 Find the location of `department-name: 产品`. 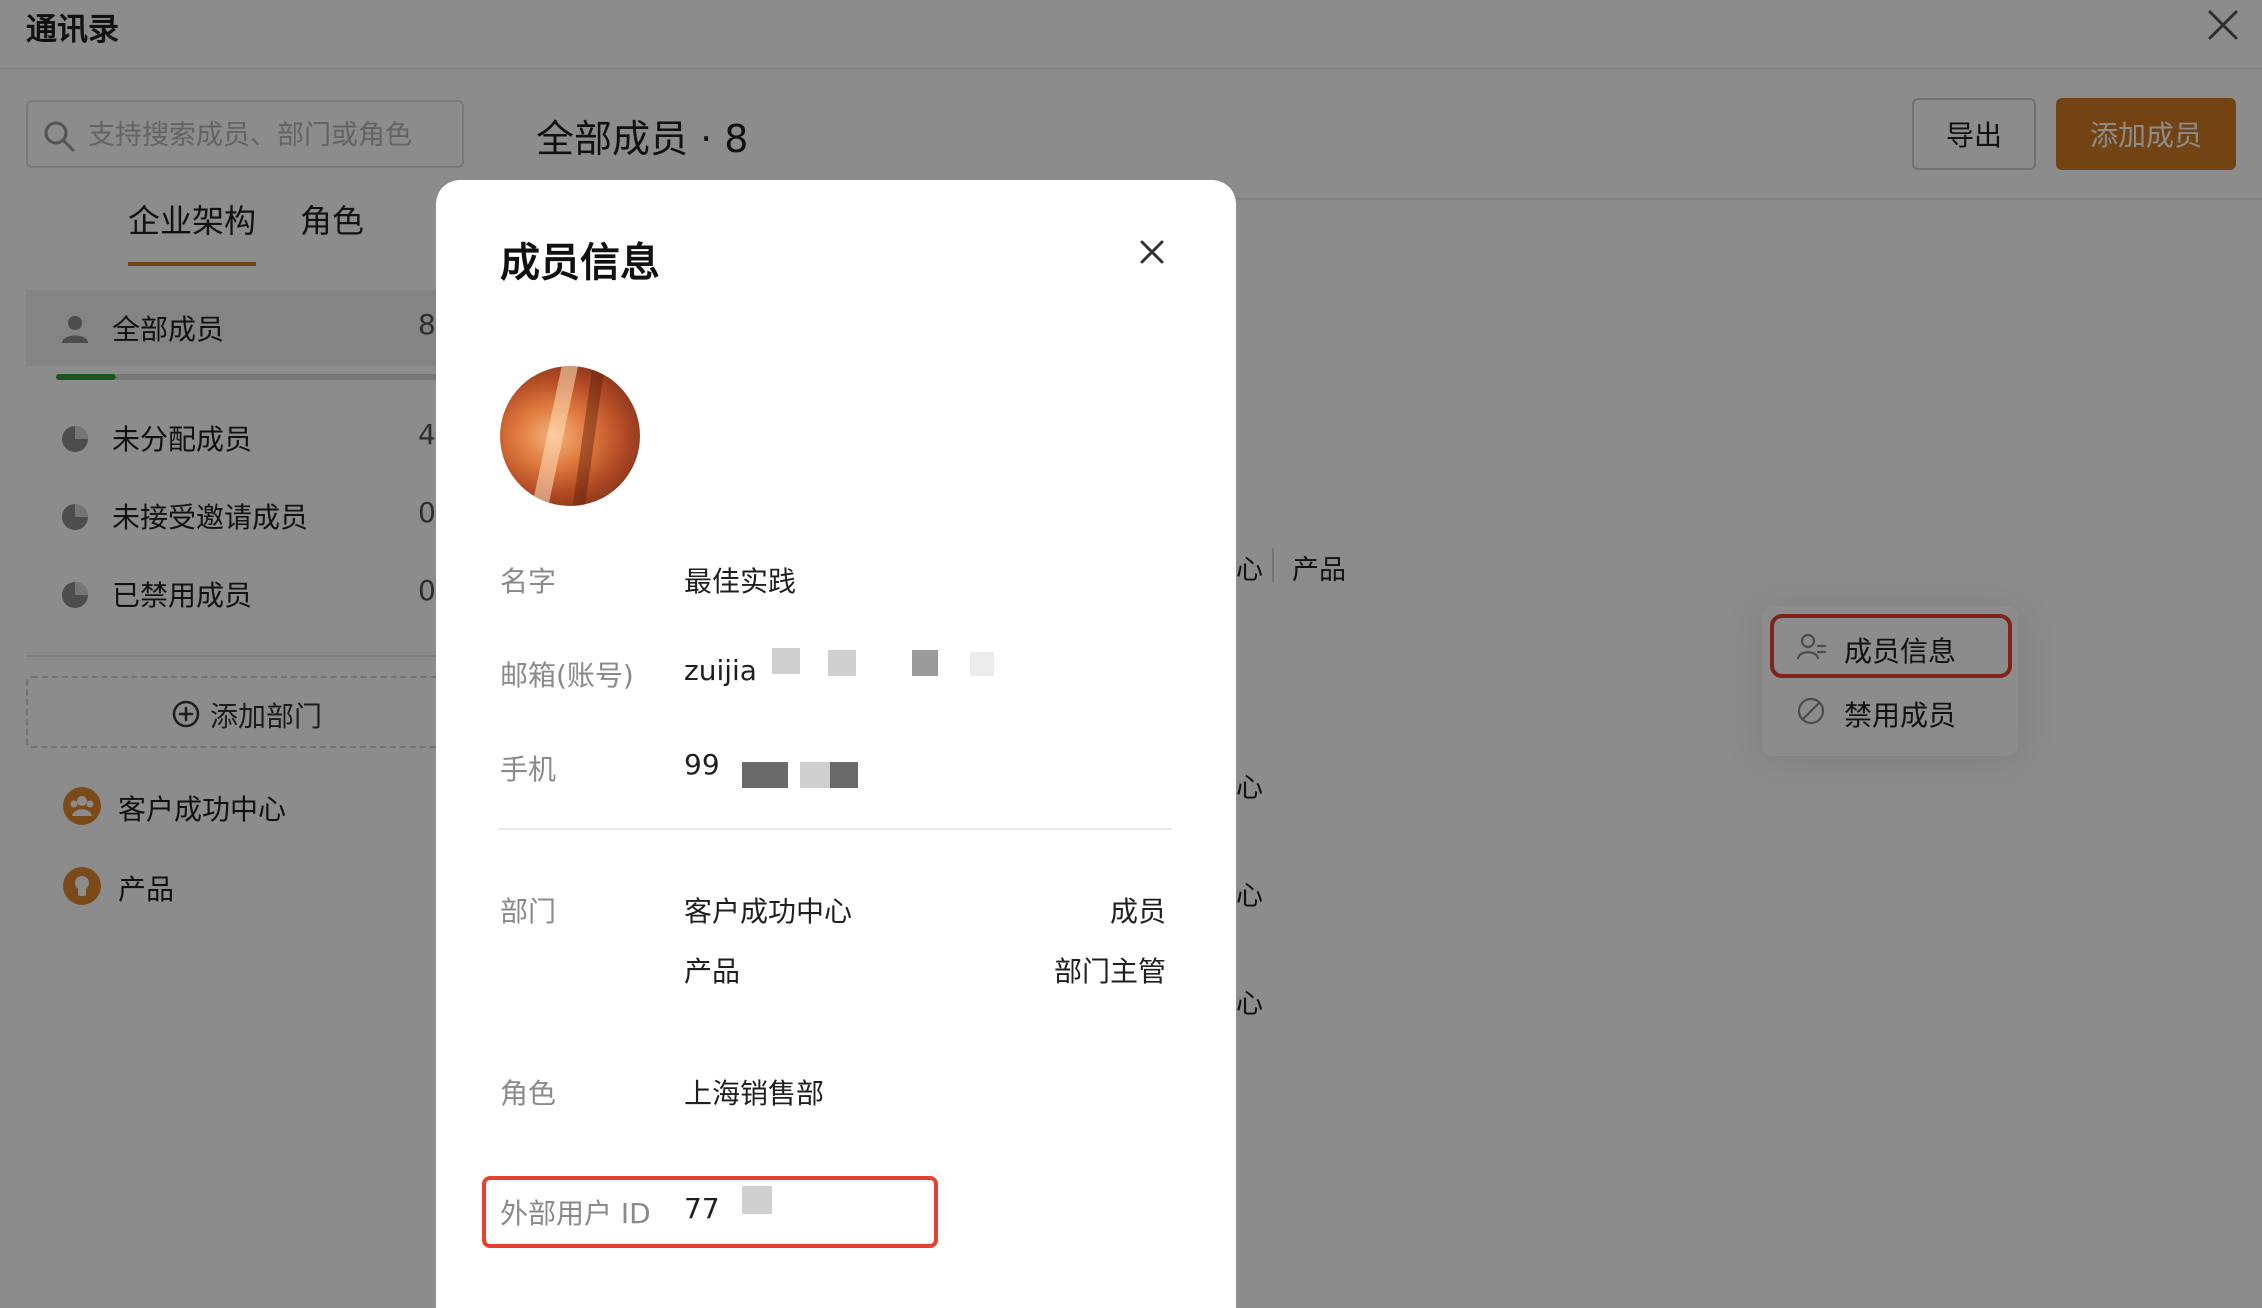

department-name: 产品 is located at coordinates (712, 971).